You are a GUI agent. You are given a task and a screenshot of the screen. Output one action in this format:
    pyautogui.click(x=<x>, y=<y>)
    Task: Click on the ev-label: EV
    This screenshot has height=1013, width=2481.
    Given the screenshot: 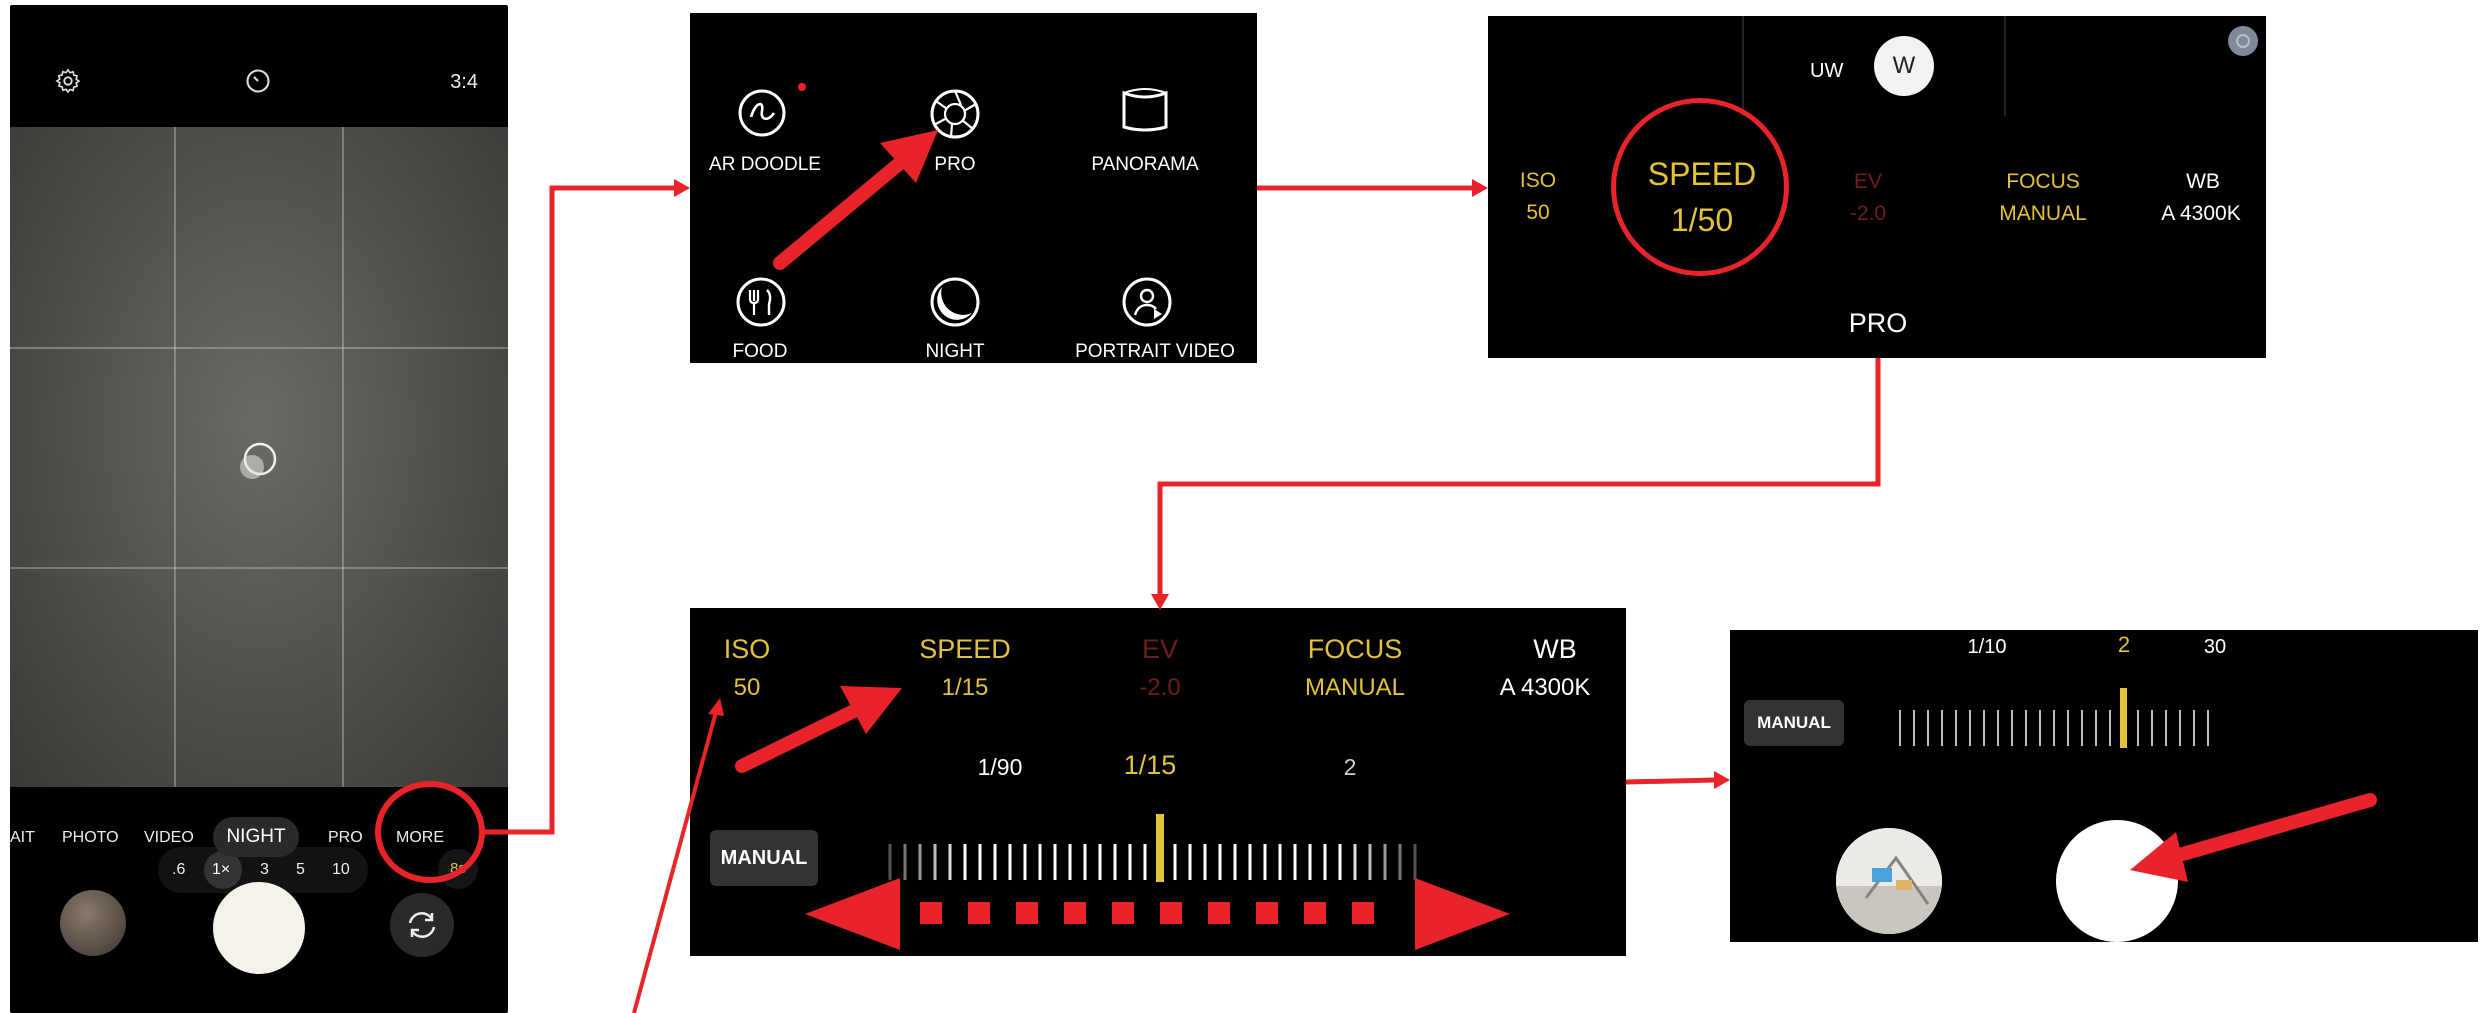 What is the action you would take?
    pyautogui.click(x=1868, y=182)
    